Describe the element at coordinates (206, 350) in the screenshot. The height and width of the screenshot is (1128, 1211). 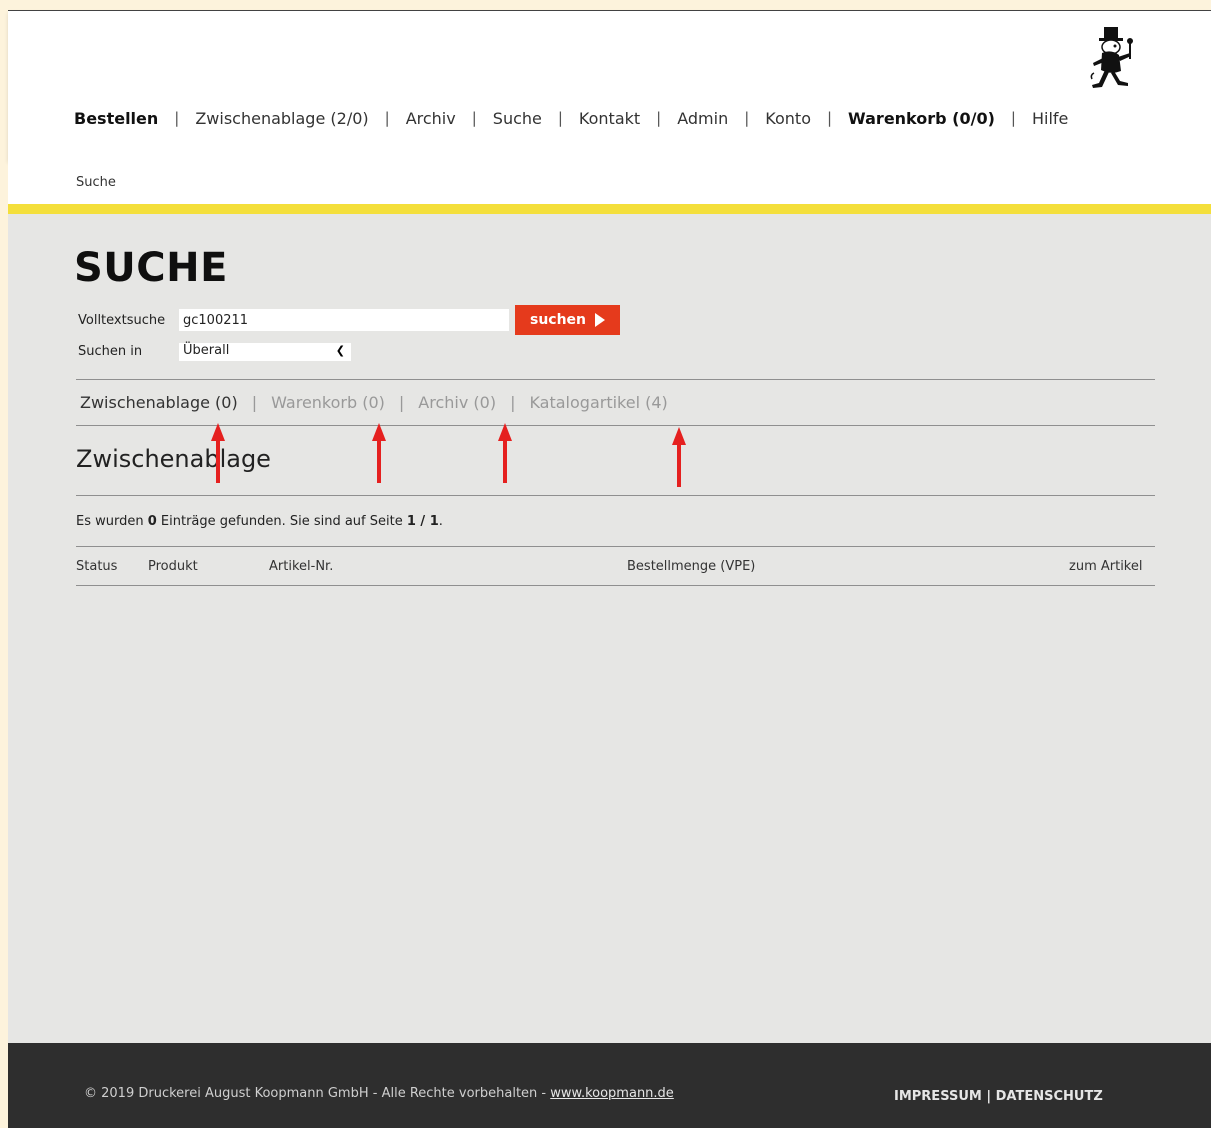
I see `scope-select-value: Überall` at that location.